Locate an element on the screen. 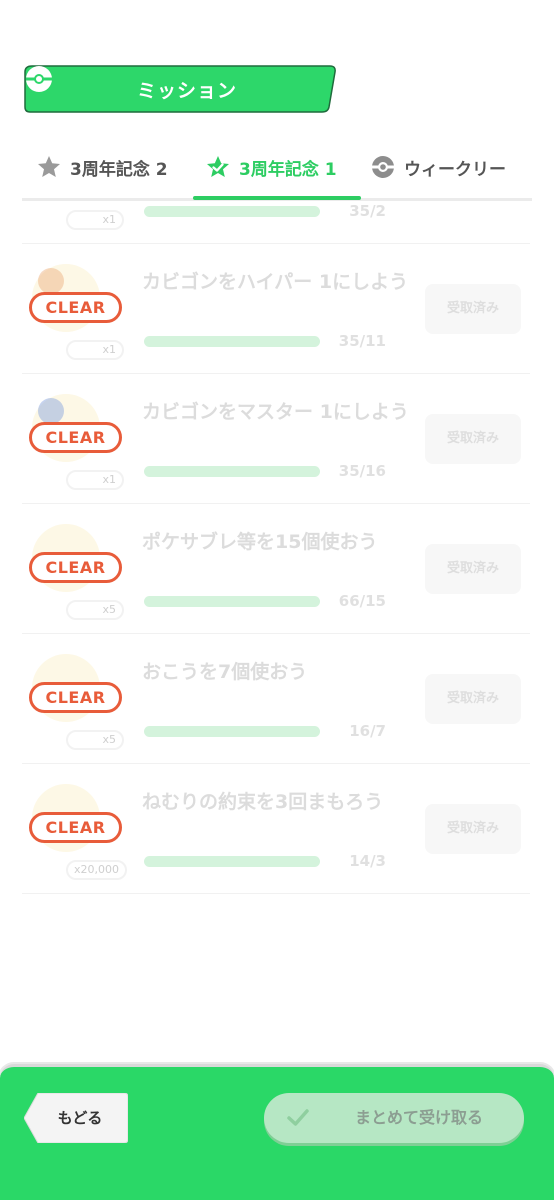  mission-title: カビゴンをハイパー 1にしよう is located at coordinates (275, 282).